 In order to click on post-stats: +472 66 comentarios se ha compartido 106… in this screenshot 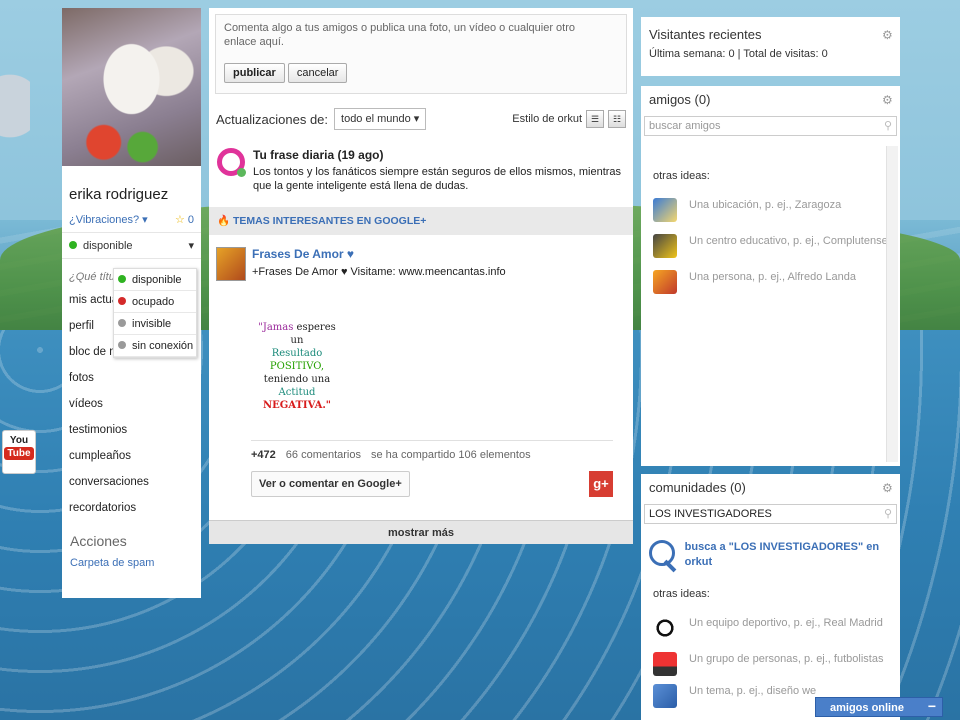, I will do `click(432, 450)`.